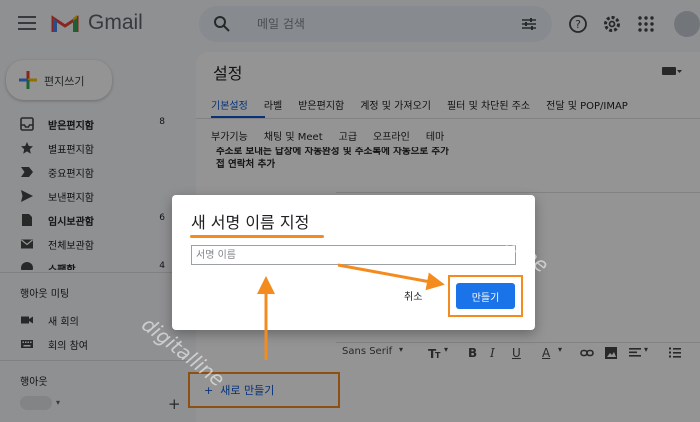 This screenshot has height=422, width=700. I want to click on annotation-underline, so click(257, 236).